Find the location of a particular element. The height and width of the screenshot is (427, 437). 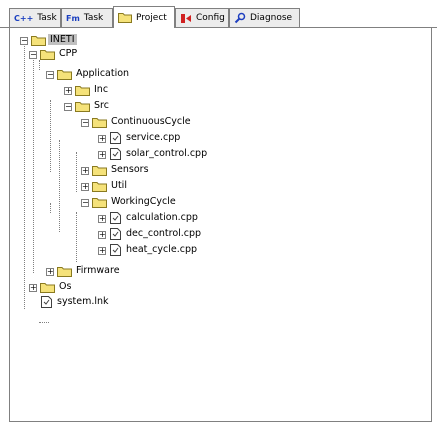

tree-label: CPP is located at coordinates (68, 53).